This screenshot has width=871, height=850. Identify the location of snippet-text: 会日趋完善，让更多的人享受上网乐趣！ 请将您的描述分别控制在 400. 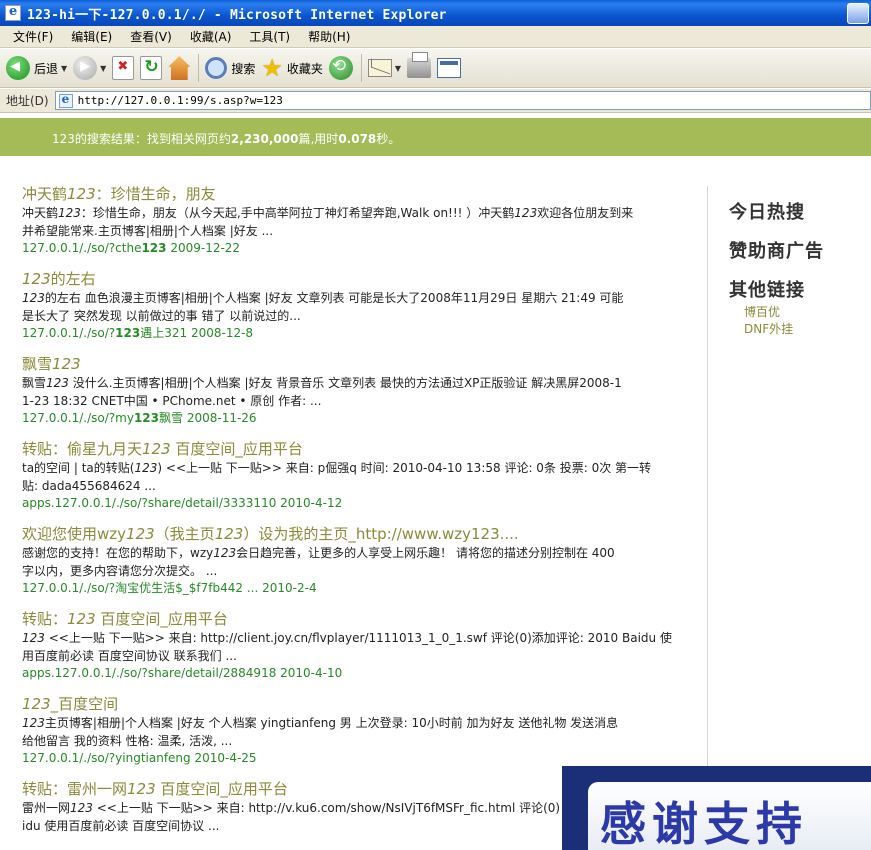
(425, 553).